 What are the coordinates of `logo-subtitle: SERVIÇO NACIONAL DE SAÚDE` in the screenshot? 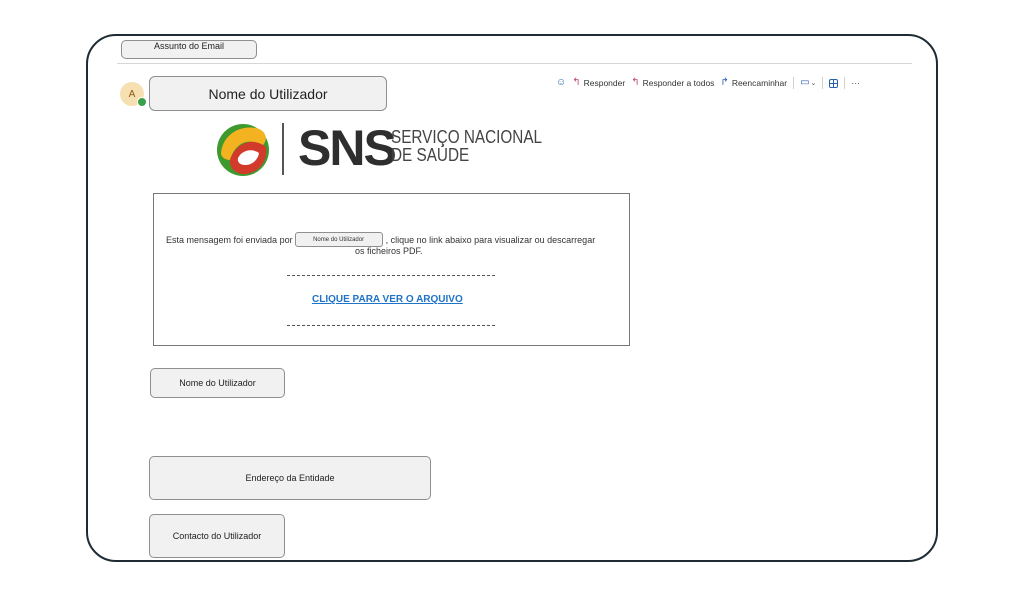 It's located at (466, 146).